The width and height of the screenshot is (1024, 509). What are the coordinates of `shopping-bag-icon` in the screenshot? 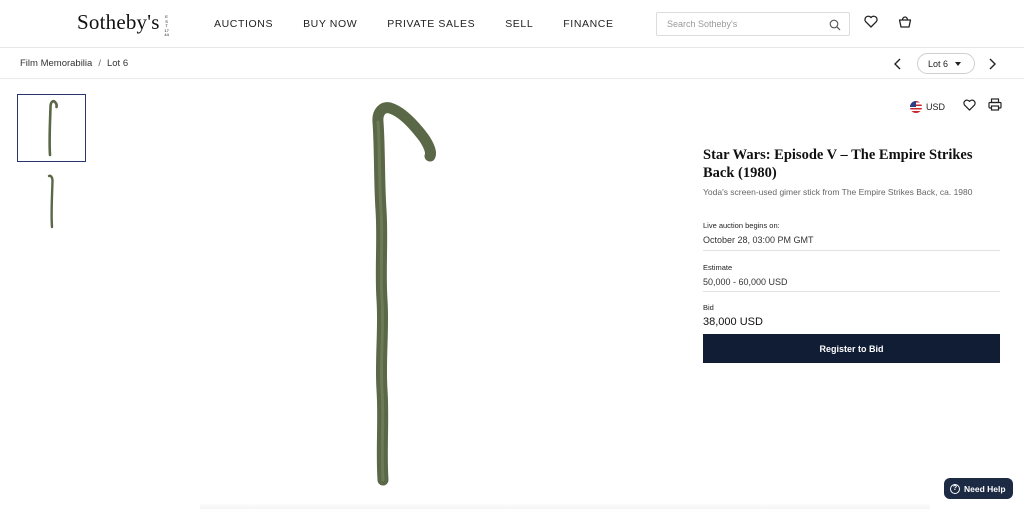 It's located at (905, 24).